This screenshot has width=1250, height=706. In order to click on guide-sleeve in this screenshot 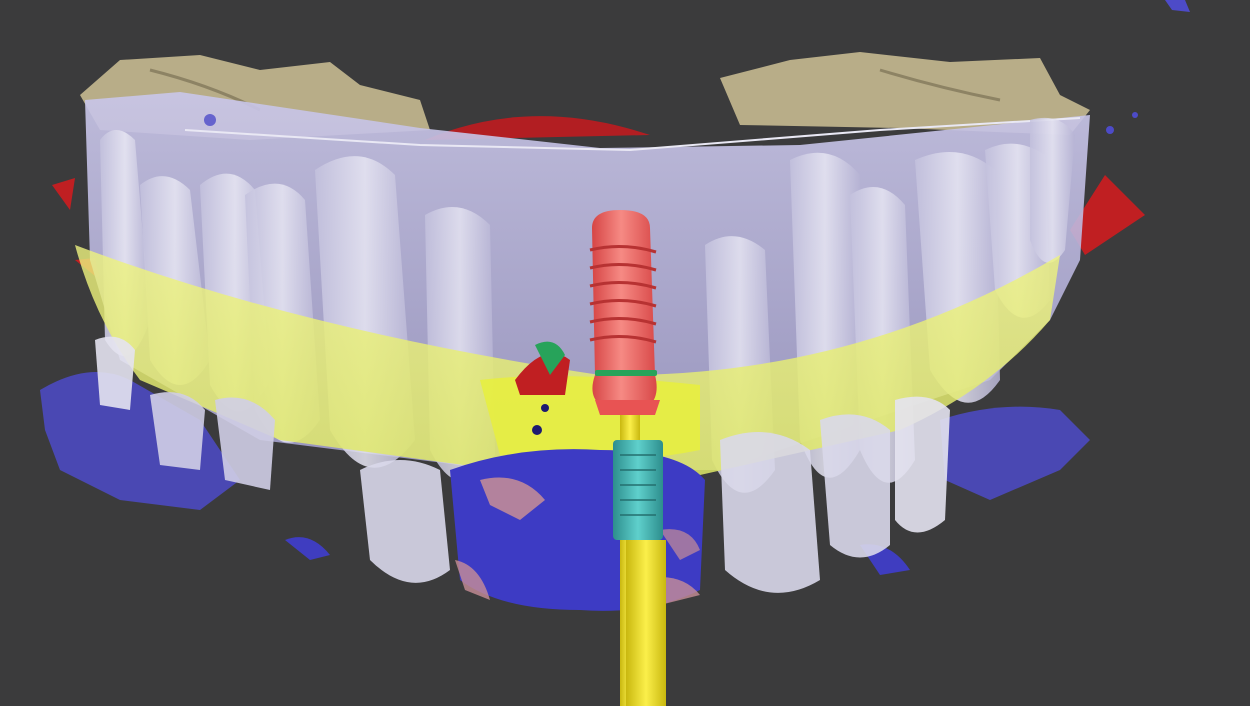, I will do `click(638, 490)`.